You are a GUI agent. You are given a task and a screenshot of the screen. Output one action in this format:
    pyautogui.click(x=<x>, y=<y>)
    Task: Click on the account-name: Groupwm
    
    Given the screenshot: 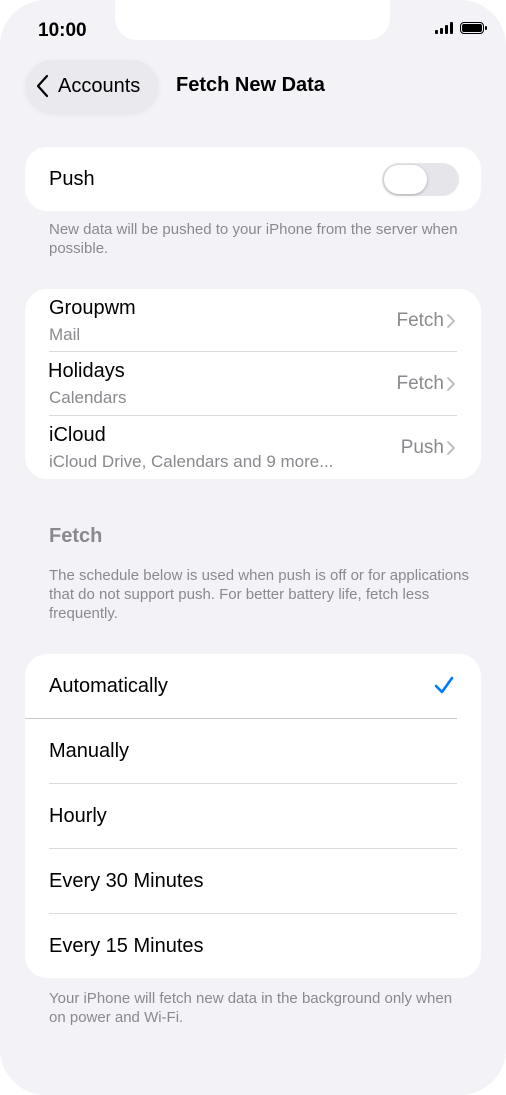 What is the action you would take?
    pyautogui.click(x=92, y=308)
    